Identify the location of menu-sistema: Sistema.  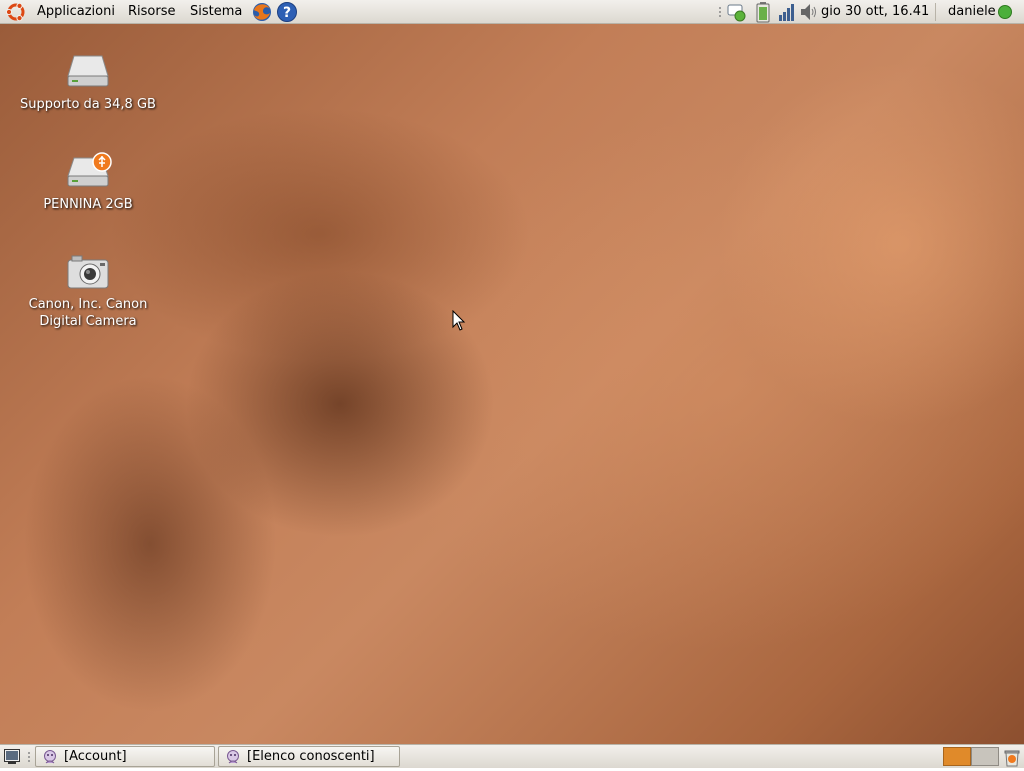
(216, 11).